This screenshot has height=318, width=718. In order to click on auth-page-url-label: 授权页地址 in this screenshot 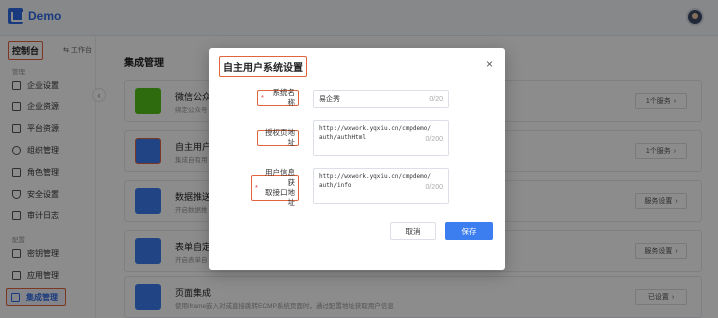, I will do `click(278, 137)`.